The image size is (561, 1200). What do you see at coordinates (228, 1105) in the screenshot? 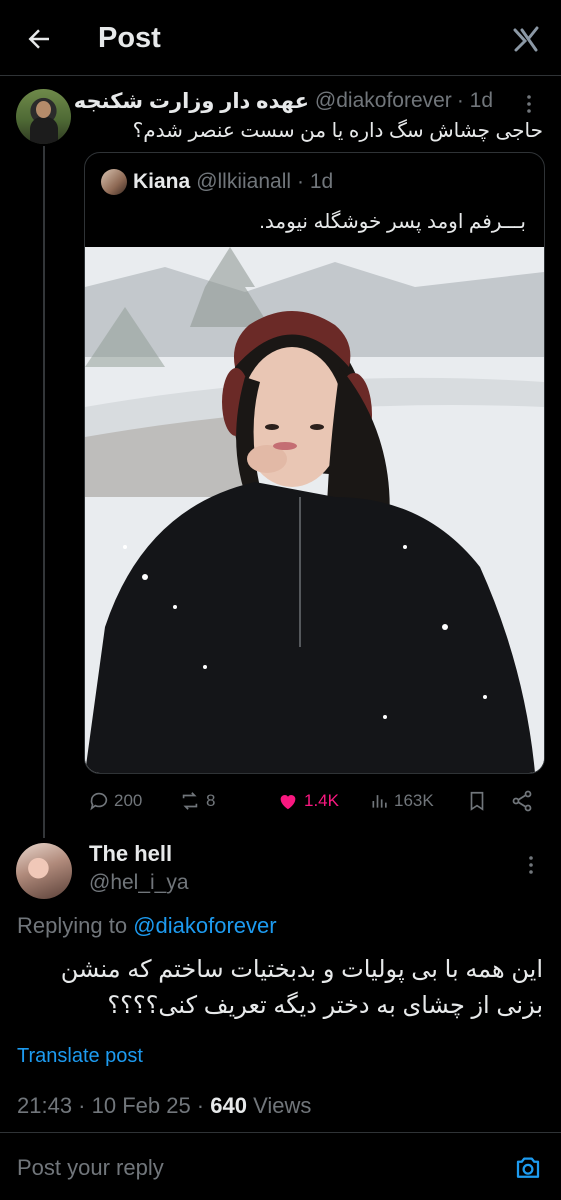
I see `reply-views-count: 640` at bounding box center [228, 1105].